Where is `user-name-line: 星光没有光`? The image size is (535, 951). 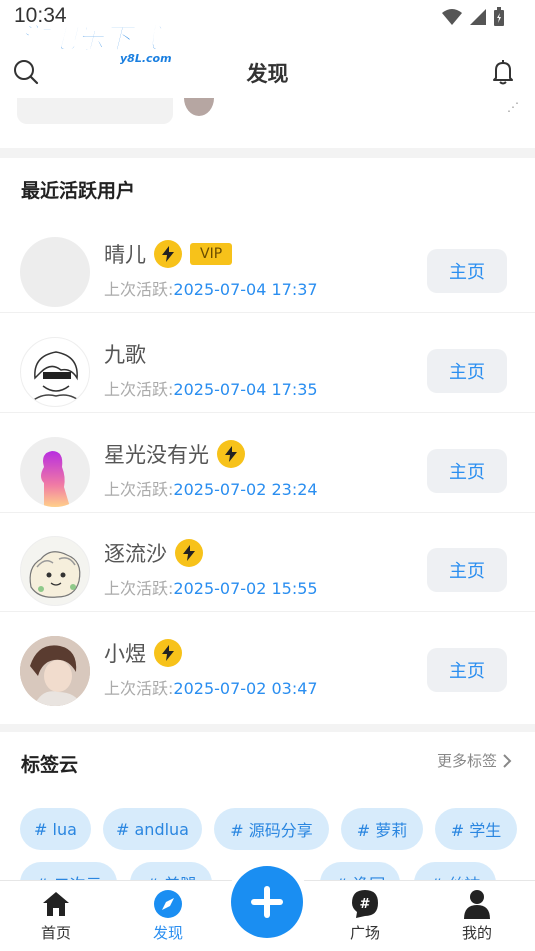
user-name-line: 星光没有光 is located at coordinates (174, 454).